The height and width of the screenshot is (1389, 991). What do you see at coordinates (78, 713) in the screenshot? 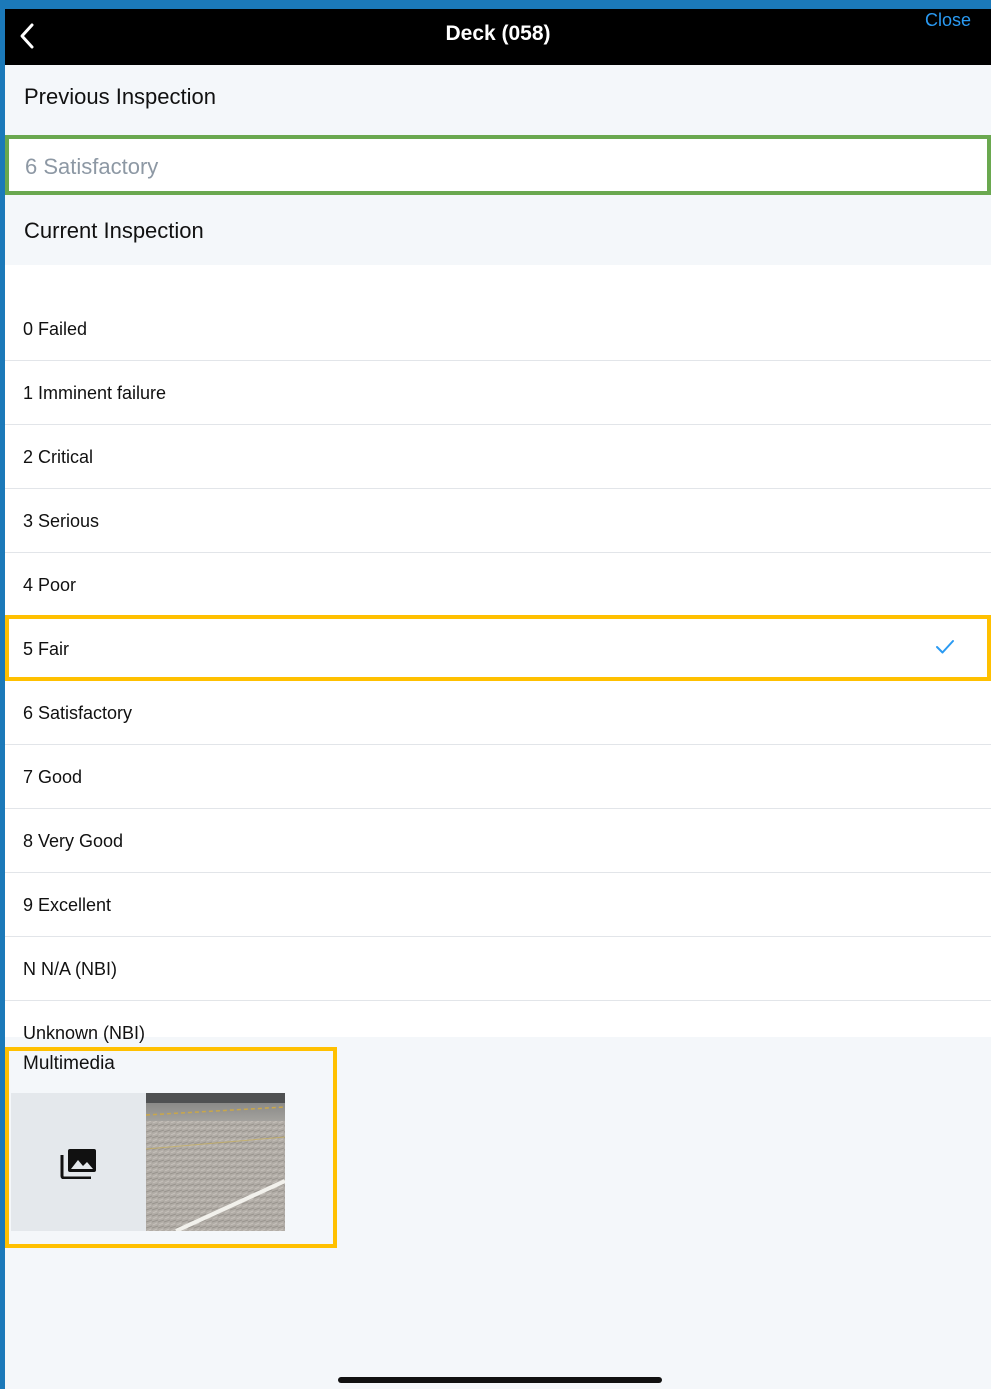
I see `rating-option-label: 6 Satisfactory` at bounding box center [78, 713].